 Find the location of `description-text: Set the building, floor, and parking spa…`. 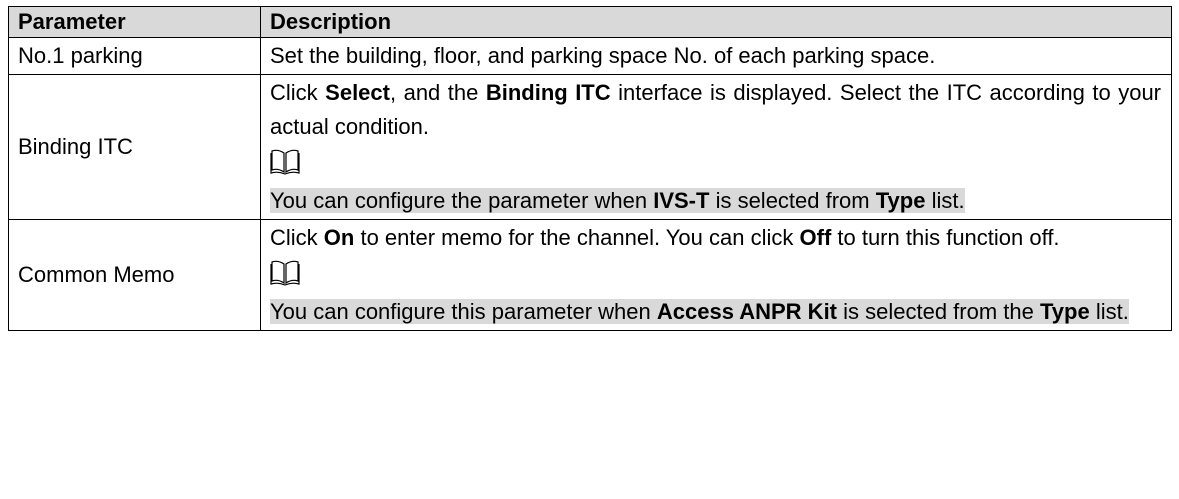

description-text: Set the building, floor, and parking spa… is located at coordinates (603, 55).